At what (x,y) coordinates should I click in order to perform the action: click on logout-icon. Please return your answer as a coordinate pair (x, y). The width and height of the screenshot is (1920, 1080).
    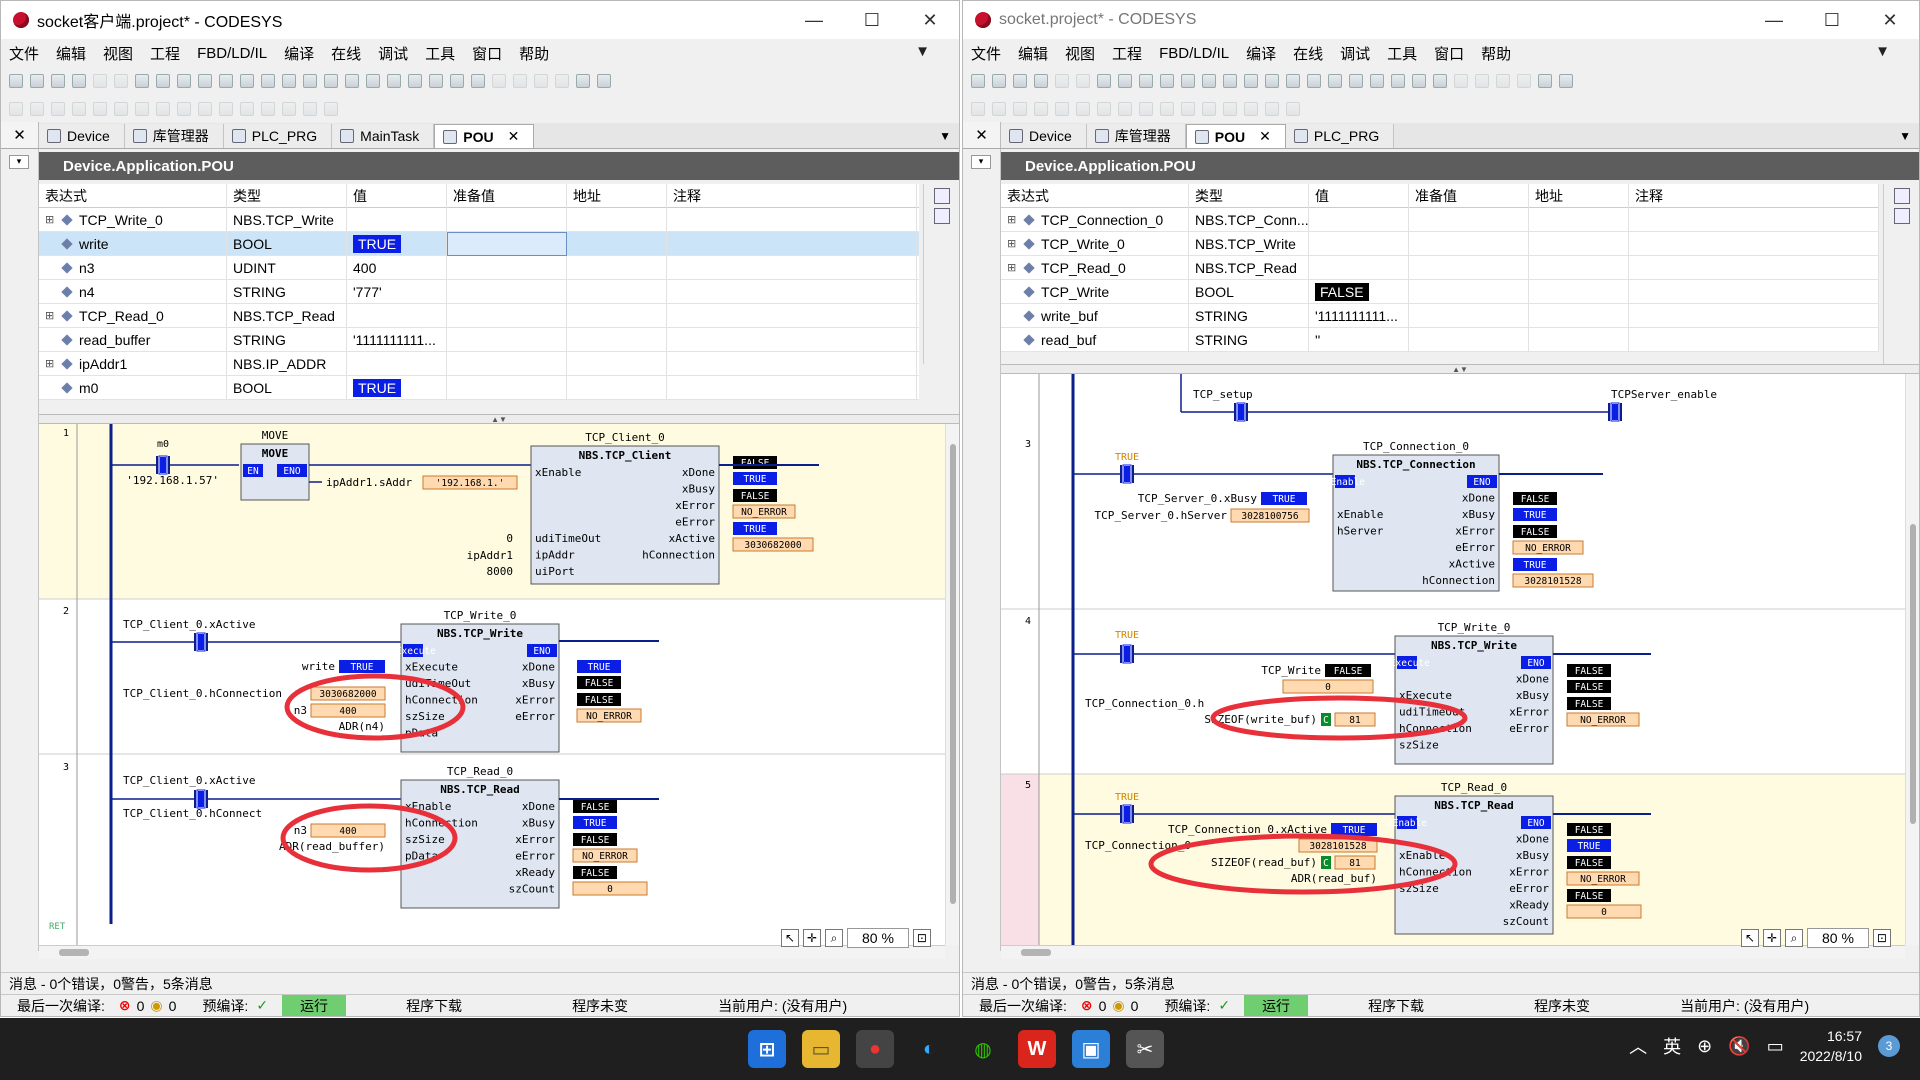
    Looking at the image, I should click on (1377, 81).